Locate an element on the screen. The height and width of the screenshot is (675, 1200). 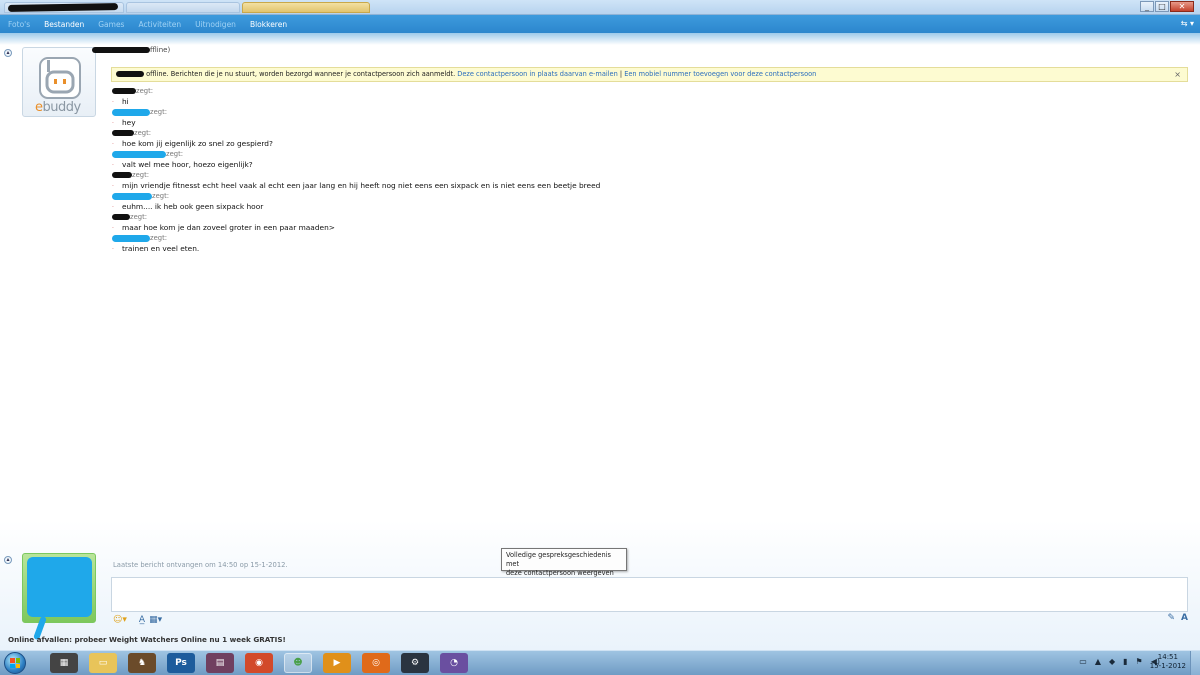
contact-avatar: ebuddy is located at coordinates (59, 82).